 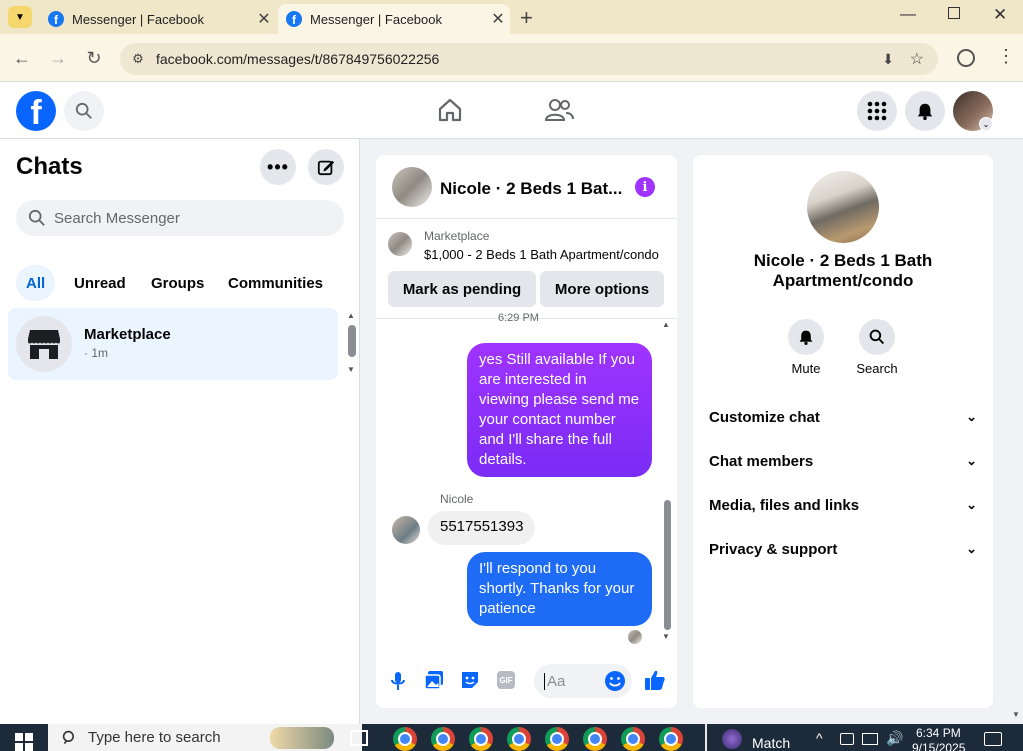 What do you see at coordinates (275, 283) in the screenshot?
I see `filter-communities-tab: Communities` at bounding box center [275, 283].